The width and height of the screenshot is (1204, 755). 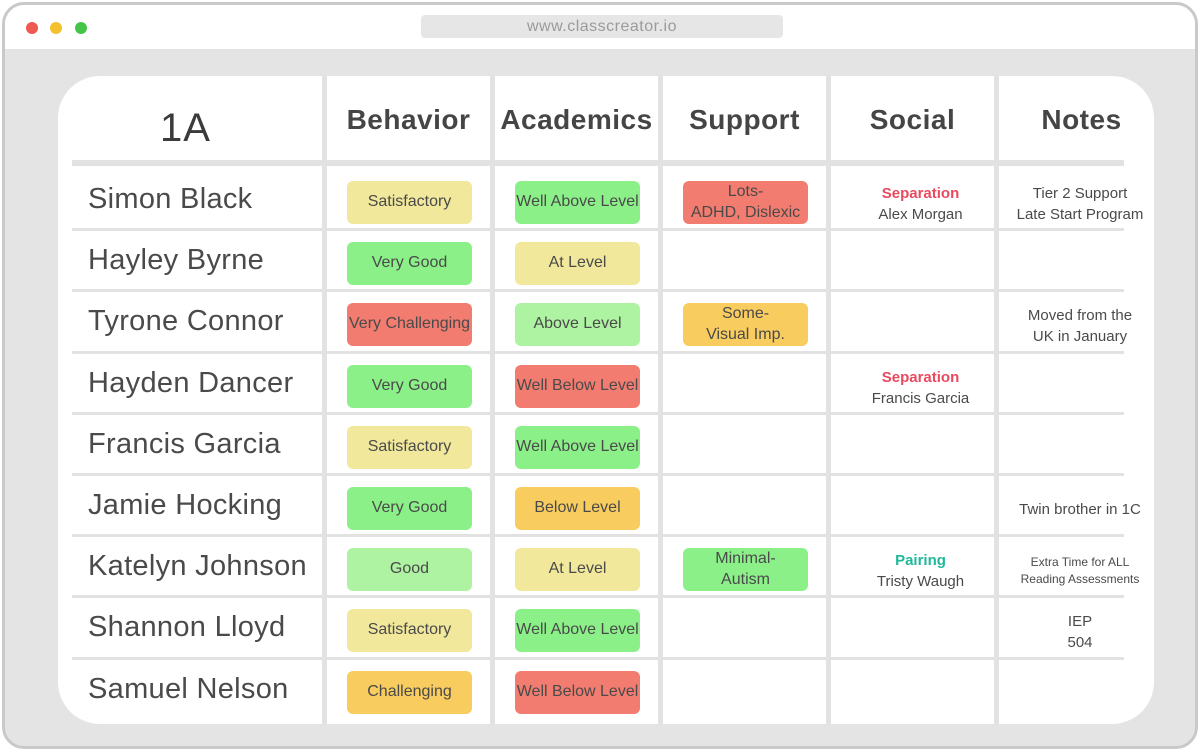 I want to click on note-line: Extra Time for ALL, so click(x=1080, y=562).